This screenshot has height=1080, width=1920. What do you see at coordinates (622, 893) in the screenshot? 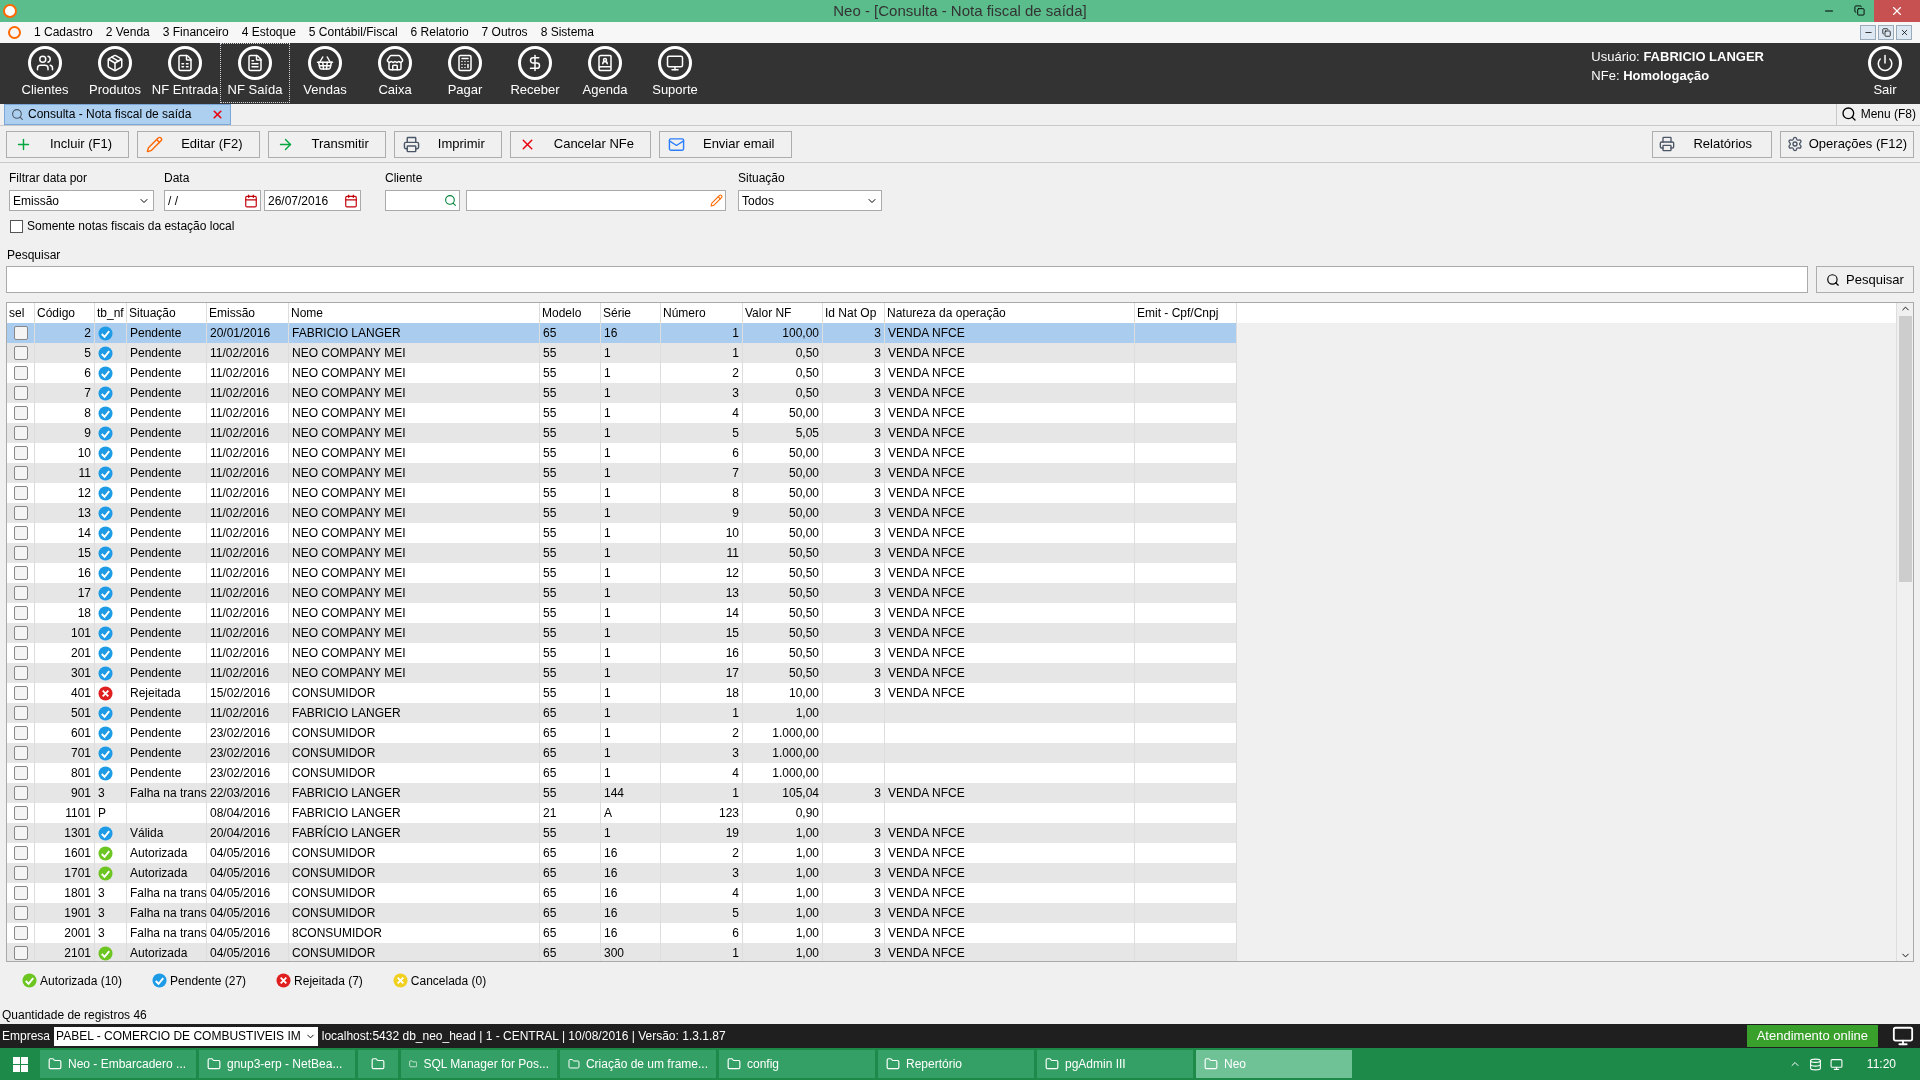
I see `table-row: 1801 3 Falha na trans 04/05/2016 CONSUMIDOR 65 16 4 1,00 3 VENDA NFCE` at bounding box center [622, 893].